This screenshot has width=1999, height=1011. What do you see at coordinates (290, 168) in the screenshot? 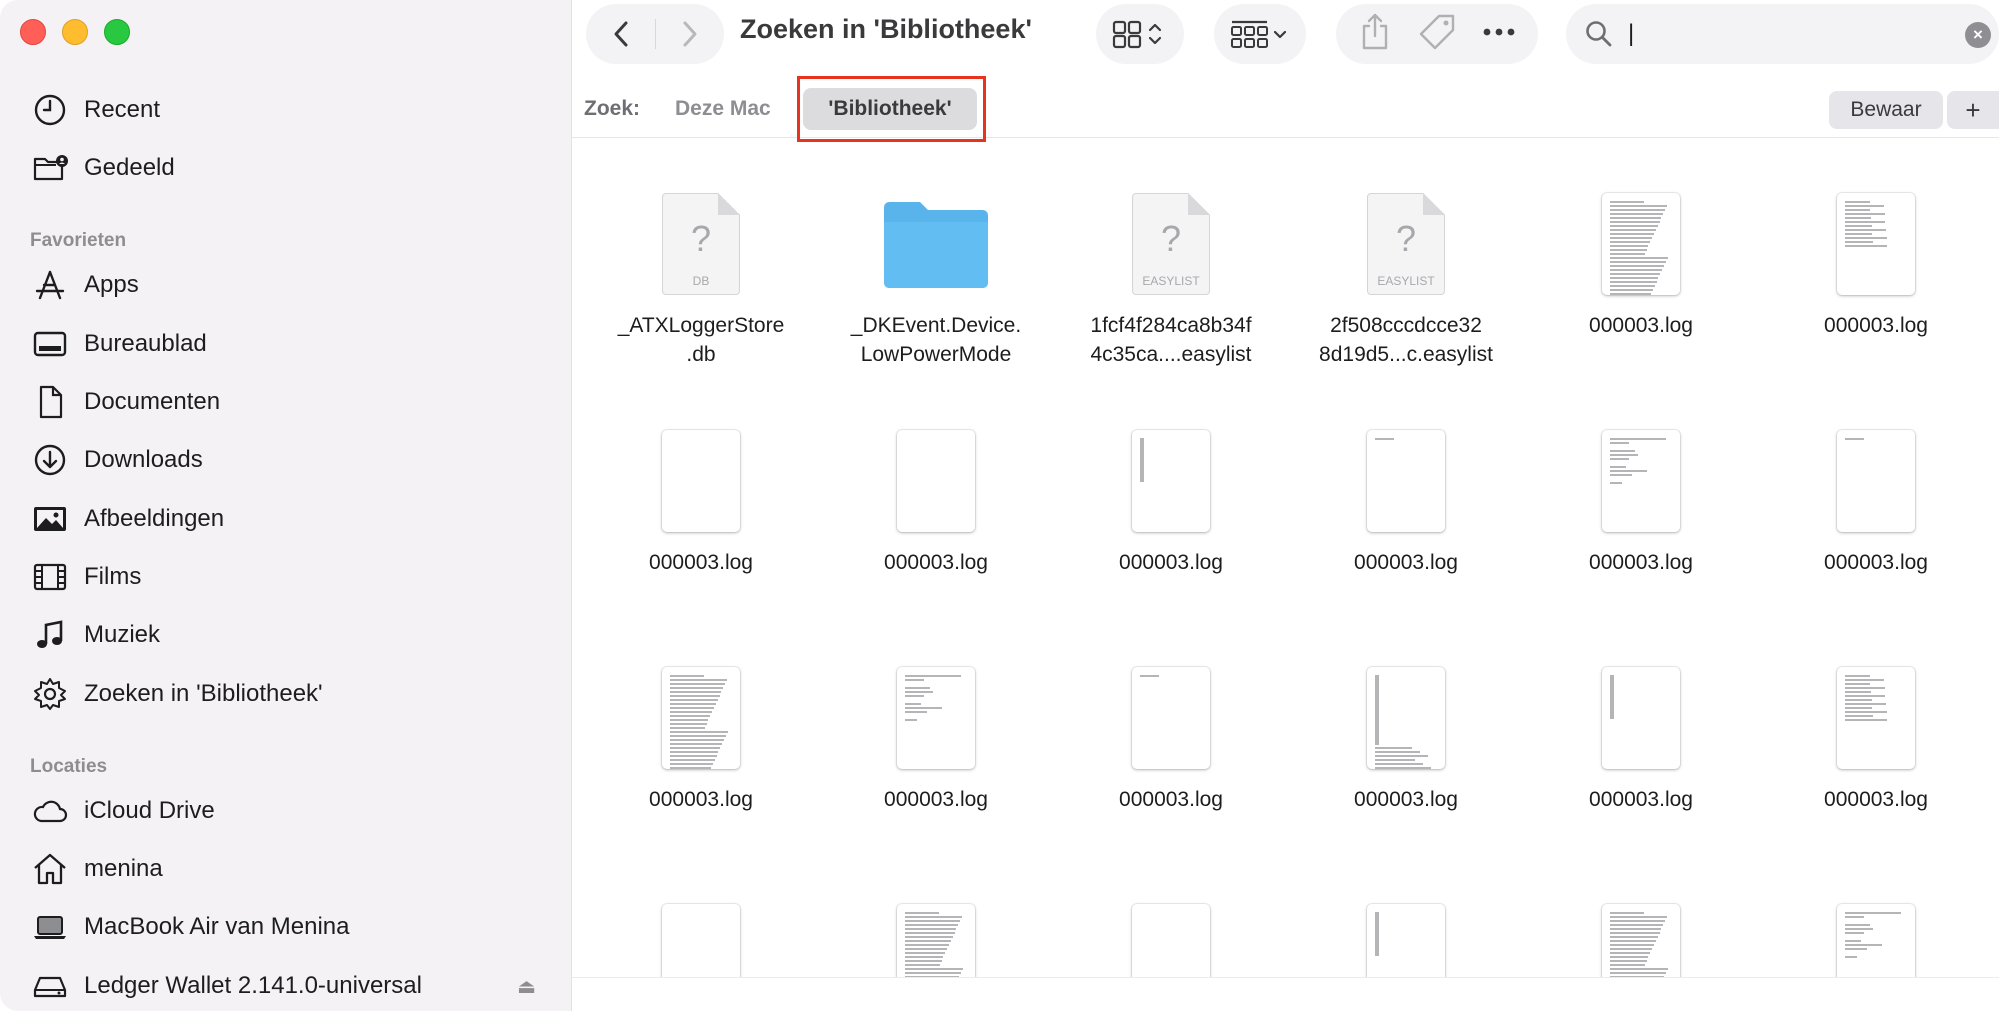
I see `sidebar-item-gedeeld: Gedeeld` at bounding box center [290, 168].